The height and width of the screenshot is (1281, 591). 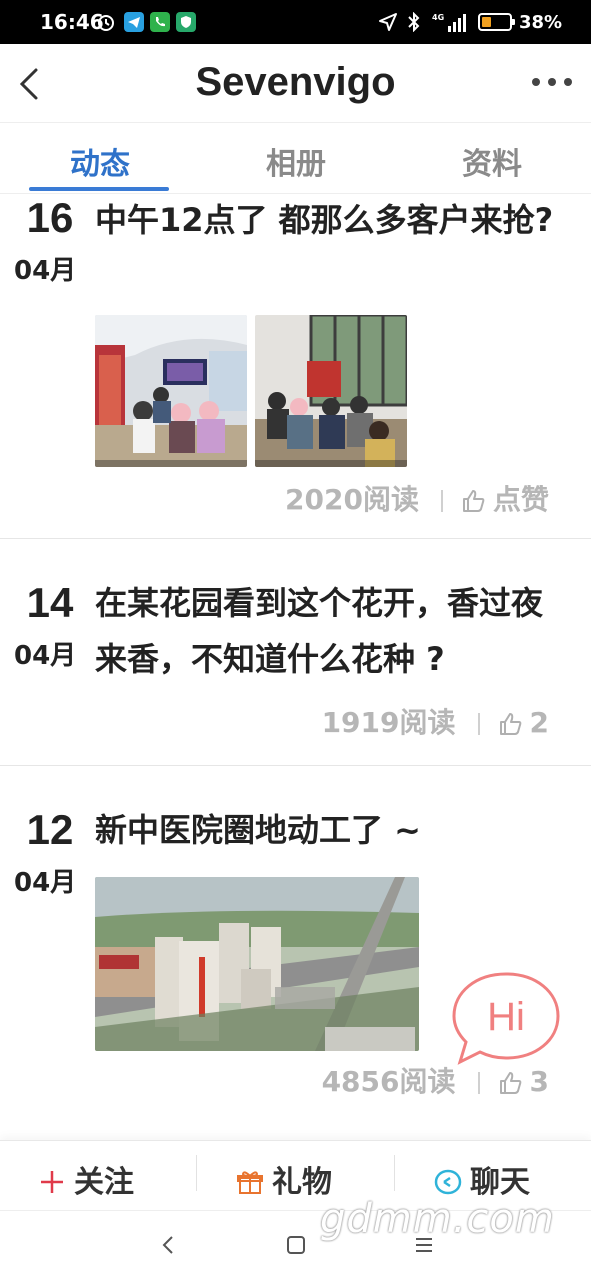 I want to click on battery-icon, so click(x=496, y=22).